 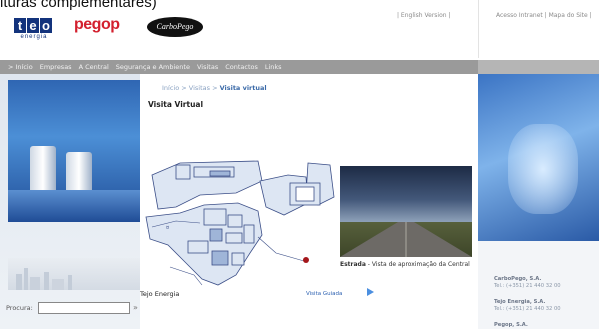 I want to click on english-version-link: | English Version |, so click(x=424, y=15).